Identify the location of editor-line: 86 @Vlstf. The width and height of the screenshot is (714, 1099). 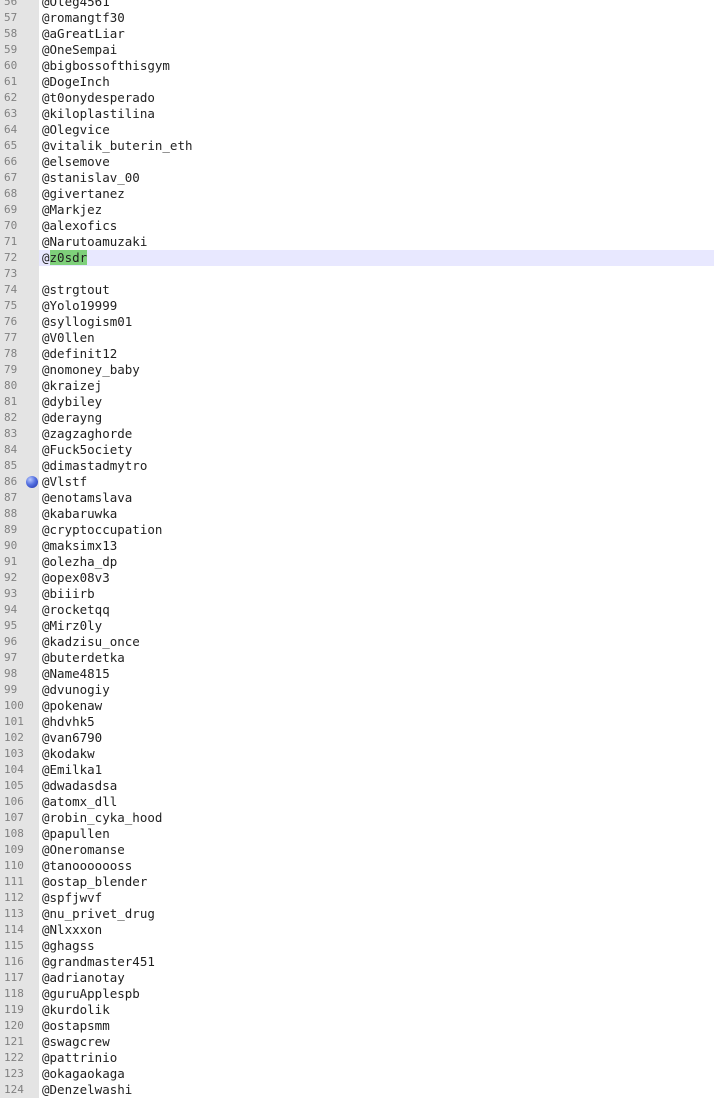
(357, 482).